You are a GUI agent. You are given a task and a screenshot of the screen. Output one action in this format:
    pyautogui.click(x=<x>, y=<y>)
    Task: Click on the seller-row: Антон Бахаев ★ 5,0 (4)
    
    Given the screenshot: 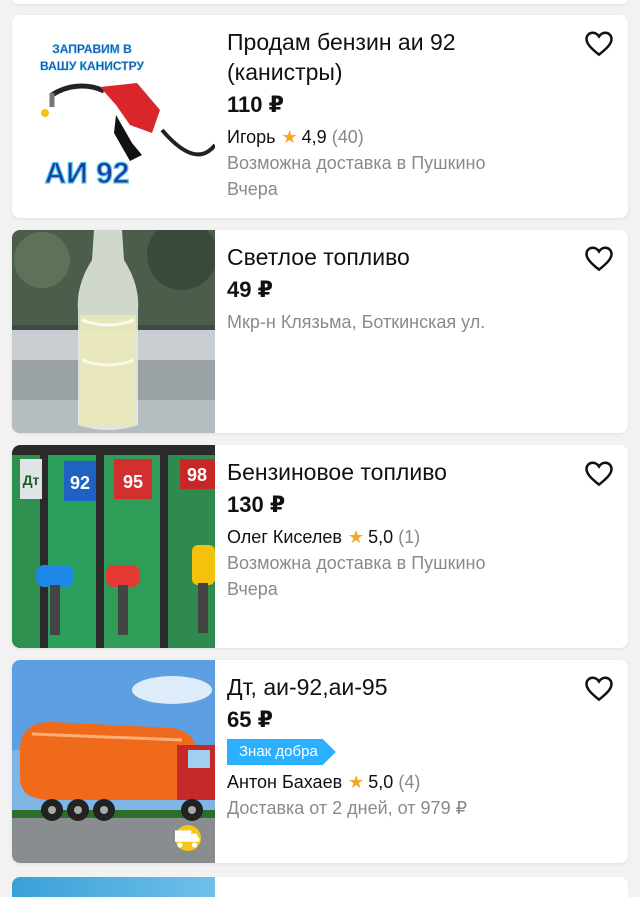 What is the action you would take?
    pyautogui.click(x=402, y=782)
    